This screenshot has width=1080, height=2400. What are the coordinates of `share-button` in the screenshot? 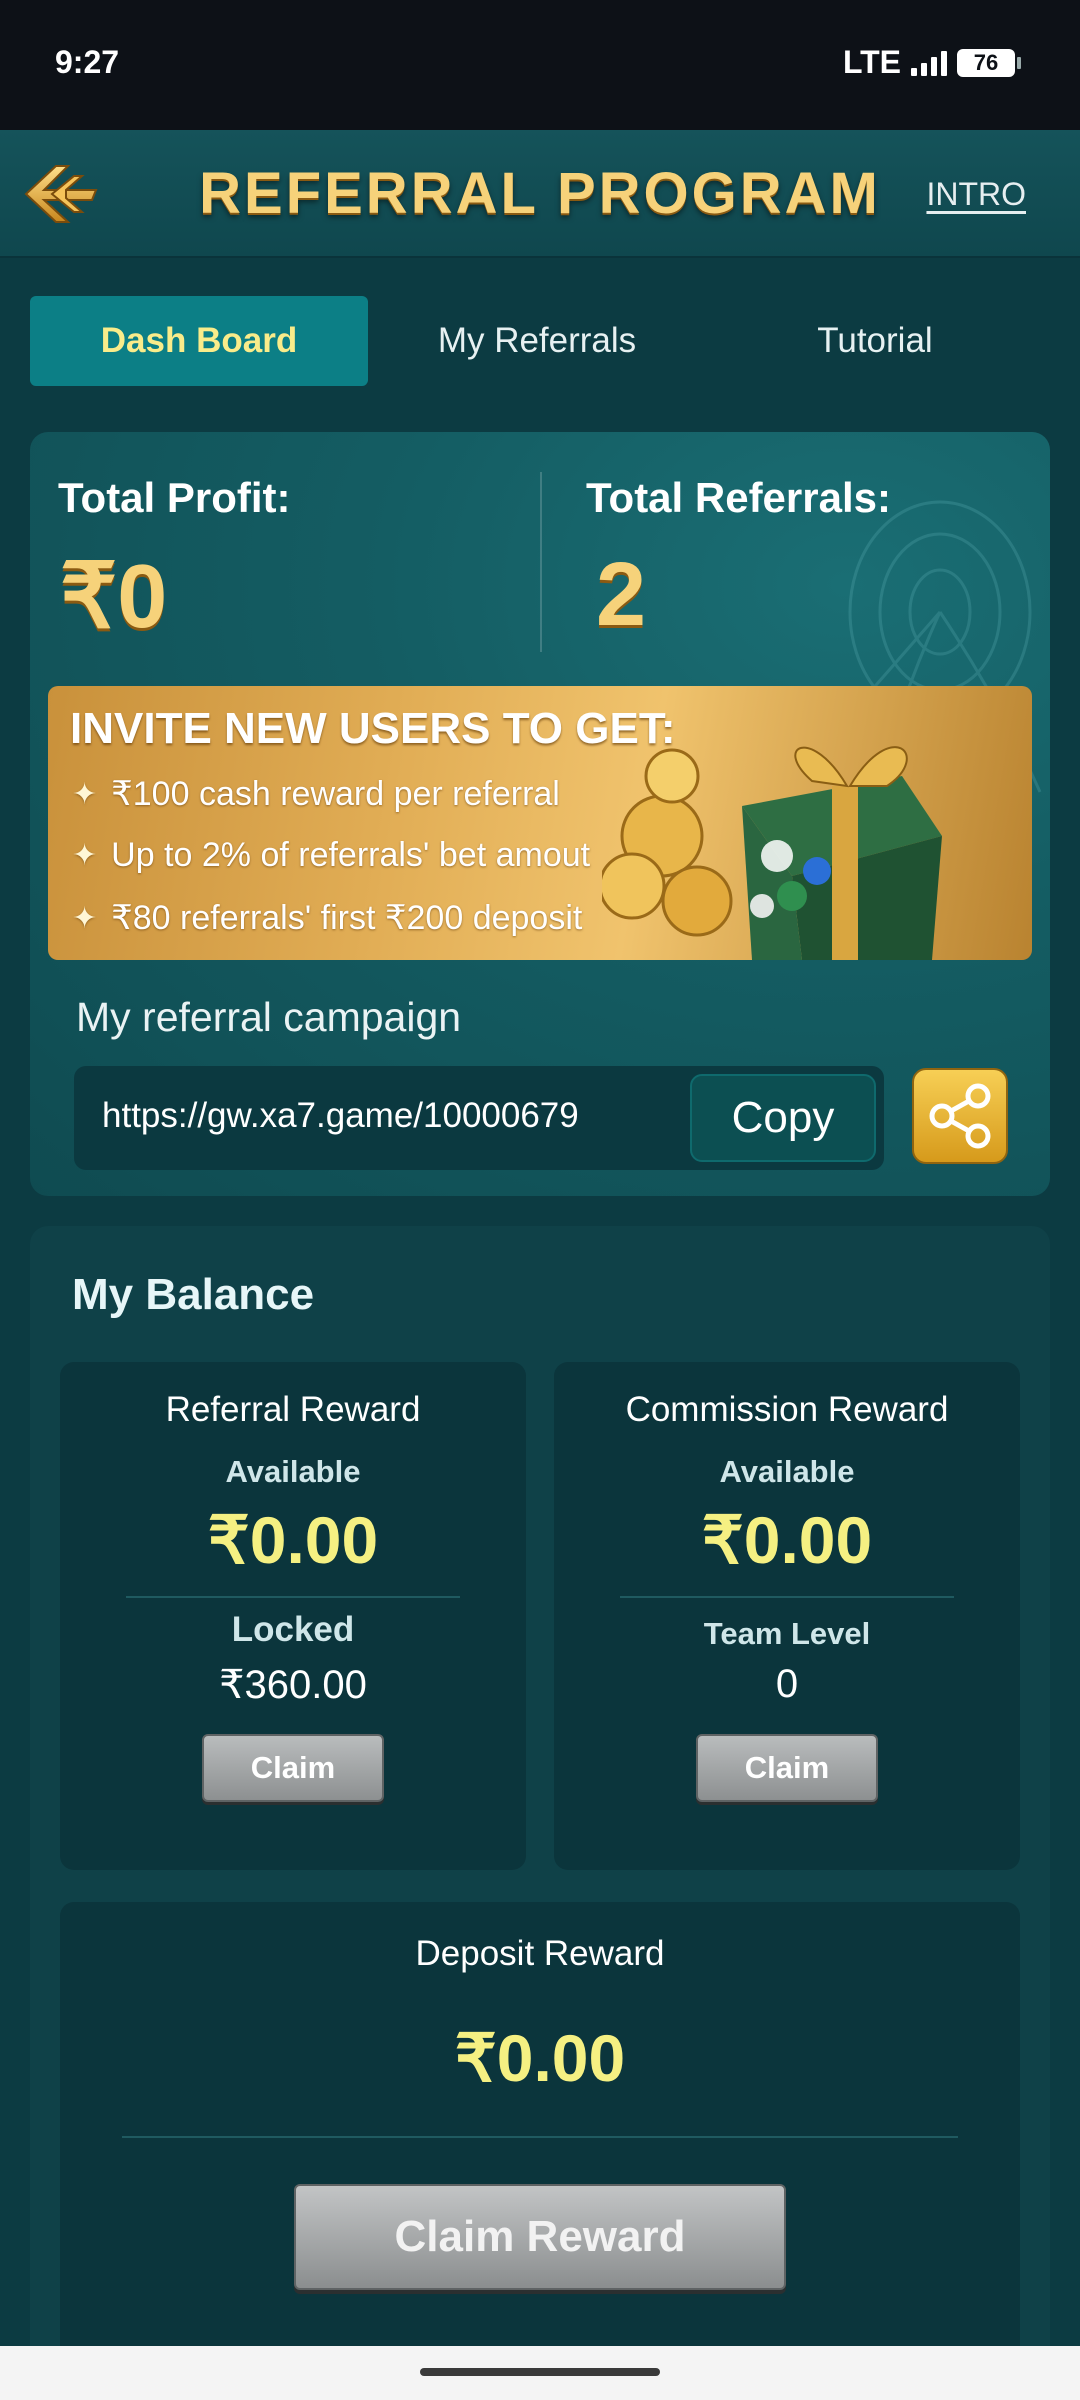 It's located at (960, 1116).